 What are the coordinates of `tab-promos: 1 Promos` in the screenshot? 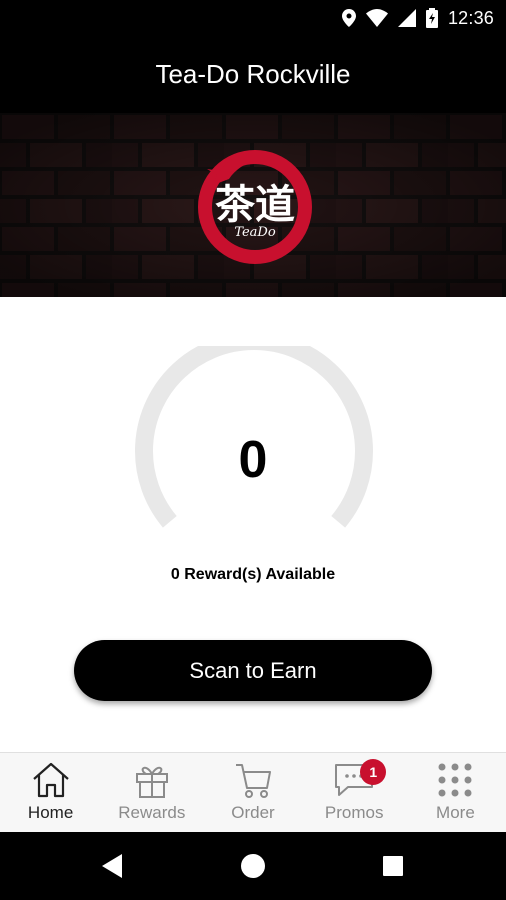 It's located at (354, 793).